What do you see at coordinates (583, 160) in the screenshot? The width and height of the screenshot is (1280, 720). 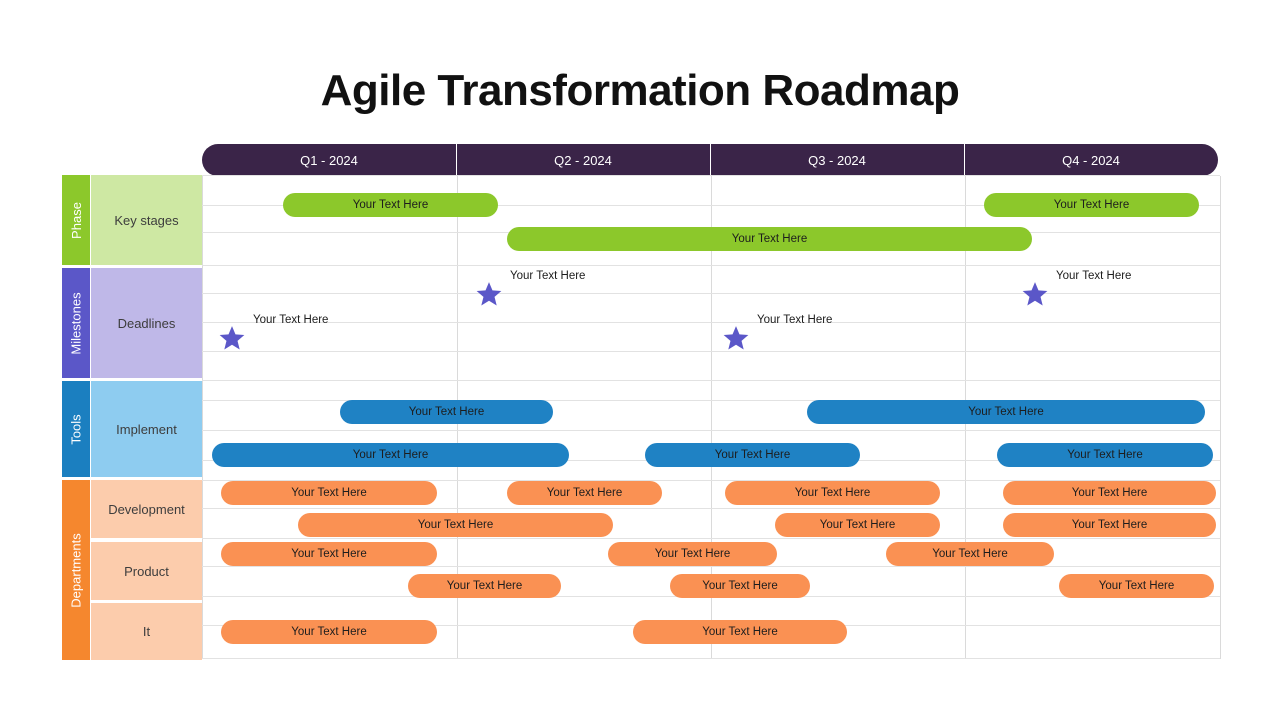 I see `timeline-column-header: Q2 - 2024` at bounding box center [583, 160].